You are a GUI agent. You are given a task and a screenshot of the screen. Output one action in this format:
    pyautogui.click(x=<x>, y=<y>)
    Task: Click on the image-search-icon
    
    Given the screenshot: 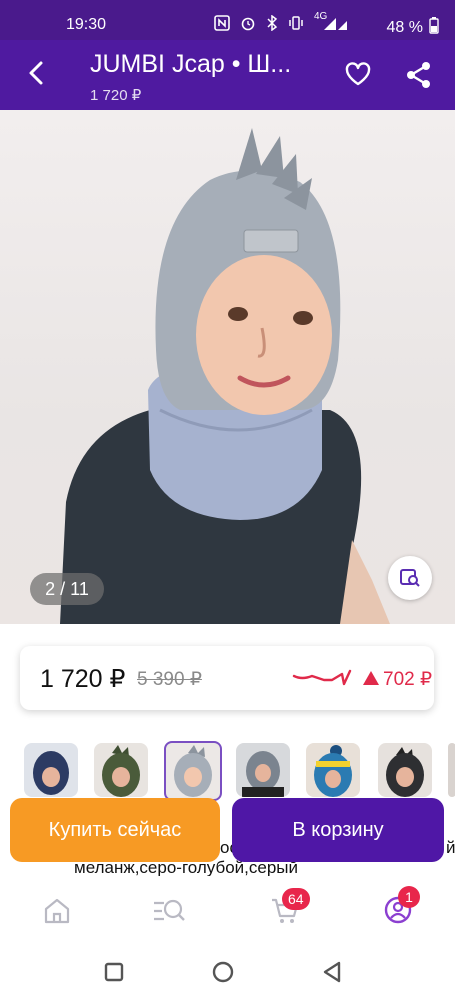 What is the action you would take?
    pyautogui.click(x=410, y=578)
    